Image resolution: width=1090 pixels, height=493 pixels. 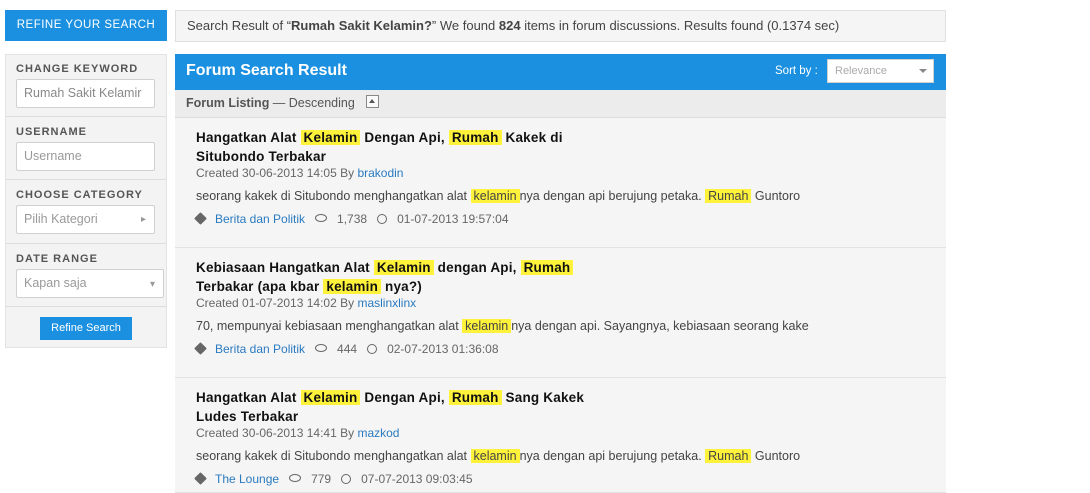 What do you see at coordinates (85, 93) in the screenshot?
I see `keyword-input: Rumah Sakit Kelamir` at bounding box center [85, 93].